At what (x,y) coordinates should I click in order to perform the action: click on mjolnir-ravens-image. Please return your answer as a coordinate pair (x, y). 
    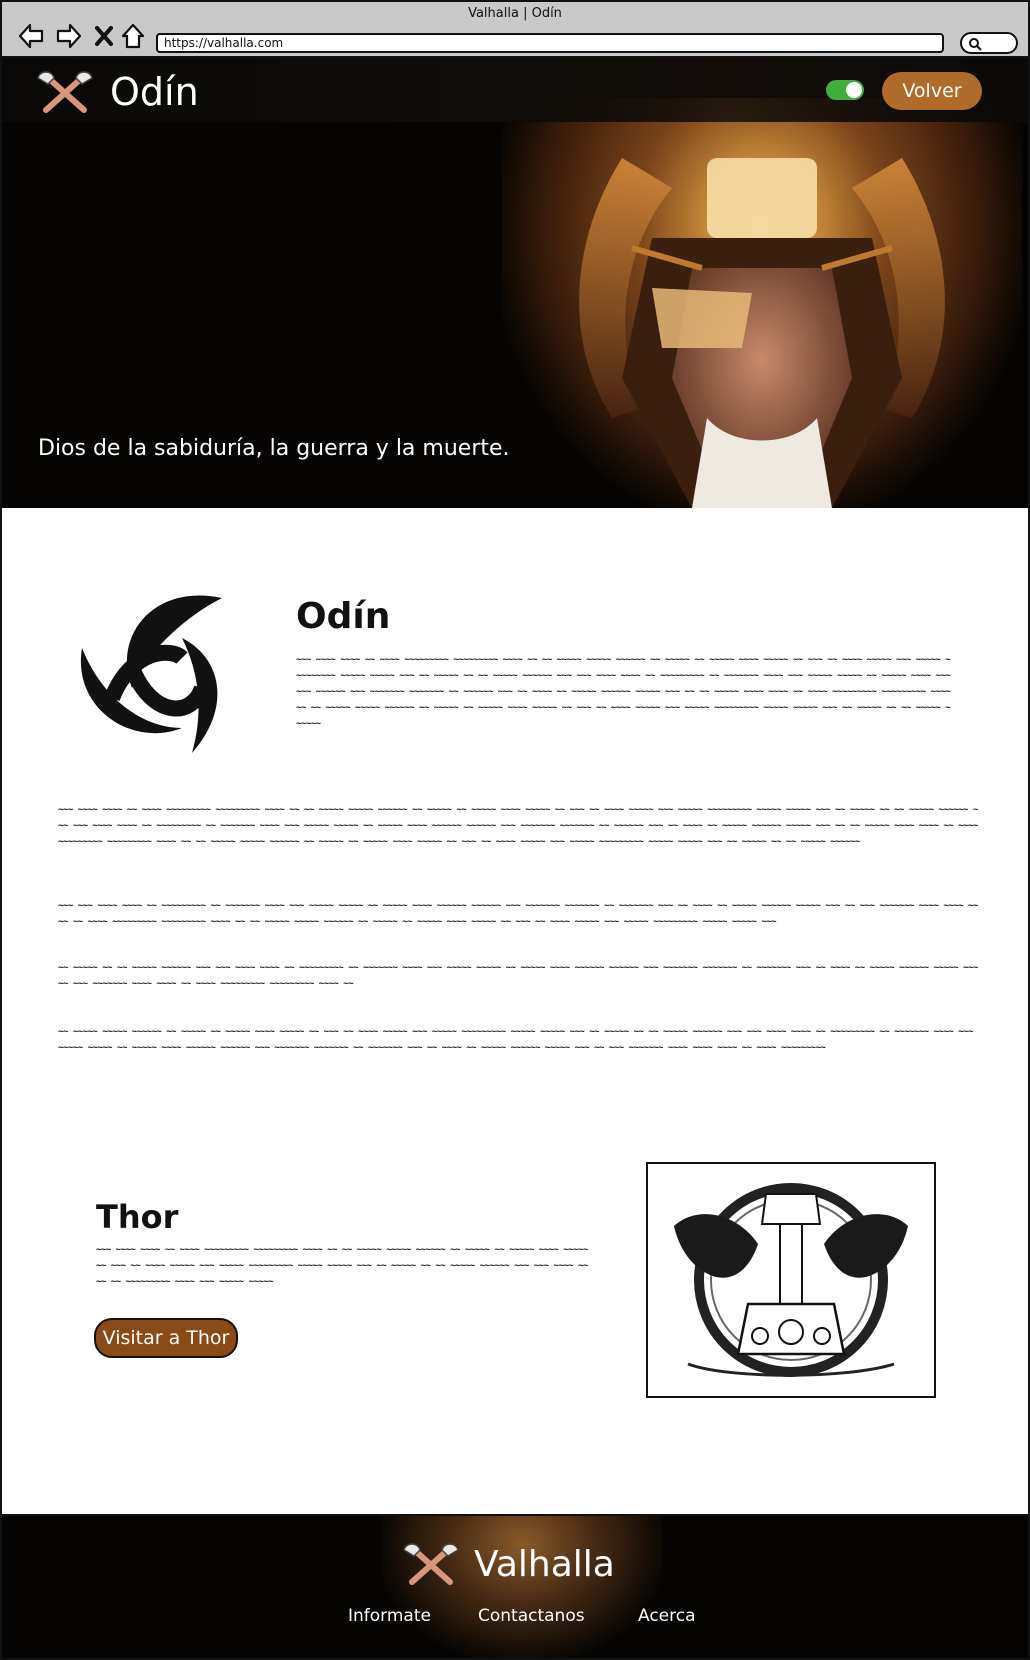
    Looking at the image, I should click on (791, 1280).